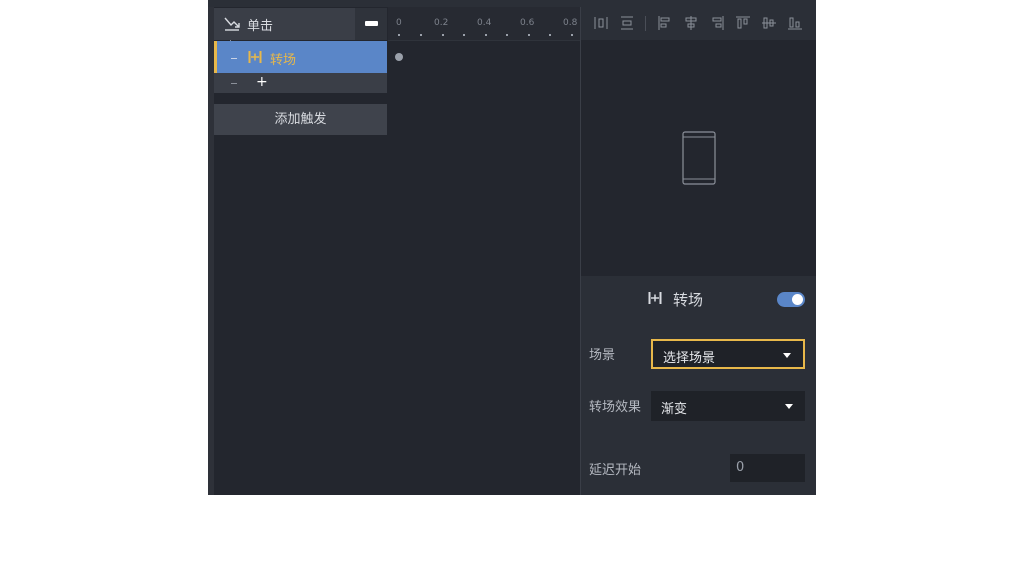  I want to click on align-bottom-icon, so click(795, 23).